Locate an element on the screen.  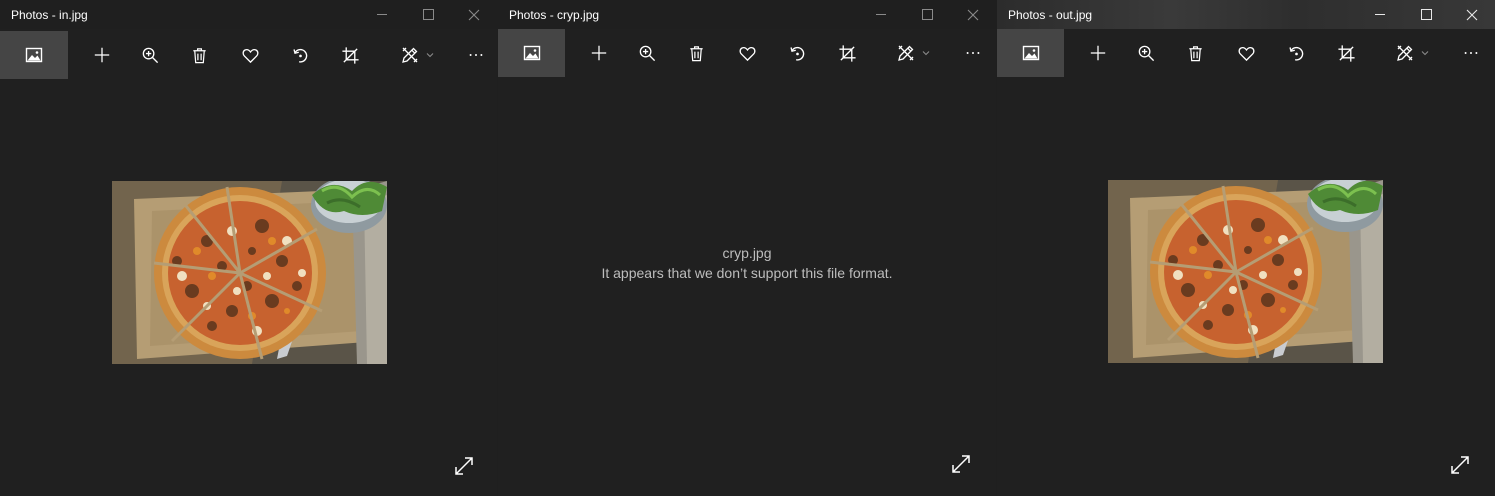
title-bar: Photos - in.jpg is located at coordinates (248, 14).